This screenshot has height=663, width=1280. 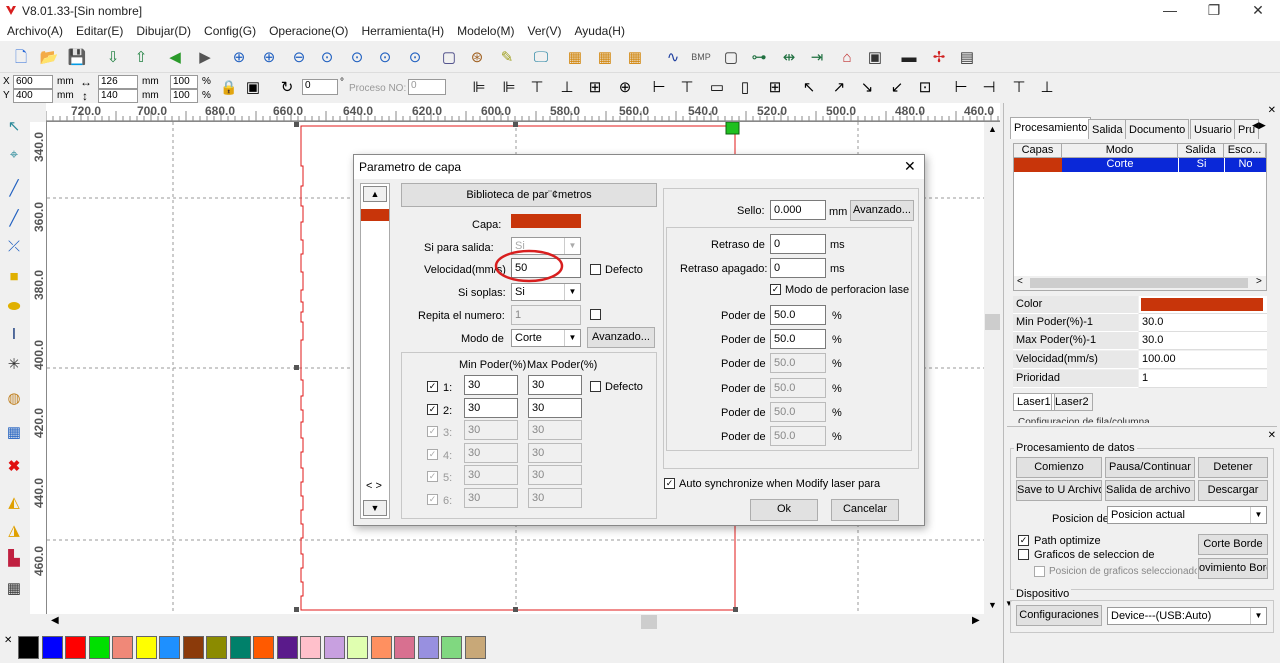 What do you see at coordinates (432, 386) in the screenshot?
I see `power-row-checkbox: ✓` at bounding box center [432, 386].